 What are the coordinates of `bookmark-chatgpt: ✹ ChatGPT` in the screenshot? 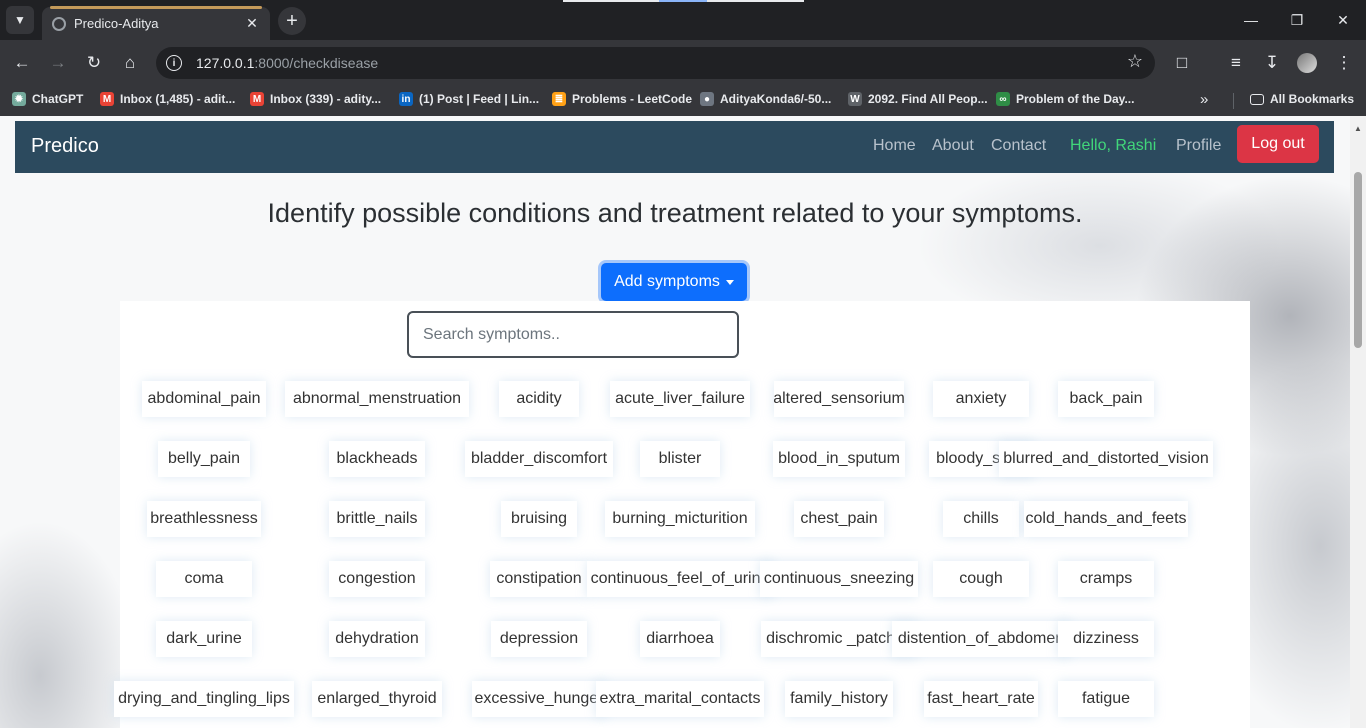 It's located at (47, 99).